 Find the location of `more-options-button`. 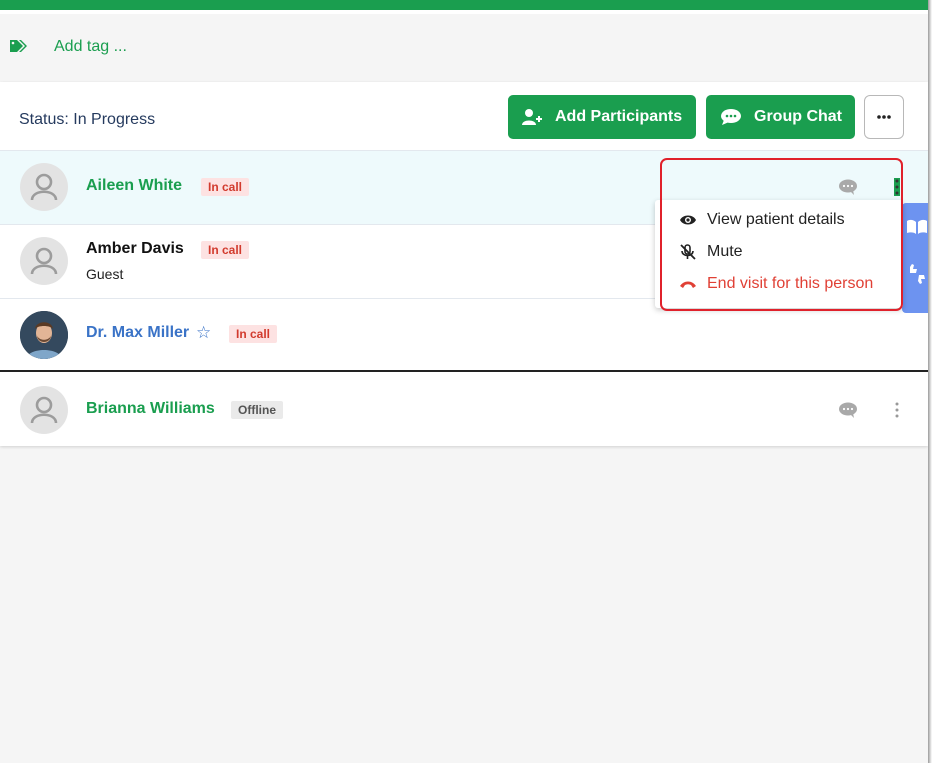

more-options-button is located at coordinates (884, 117).